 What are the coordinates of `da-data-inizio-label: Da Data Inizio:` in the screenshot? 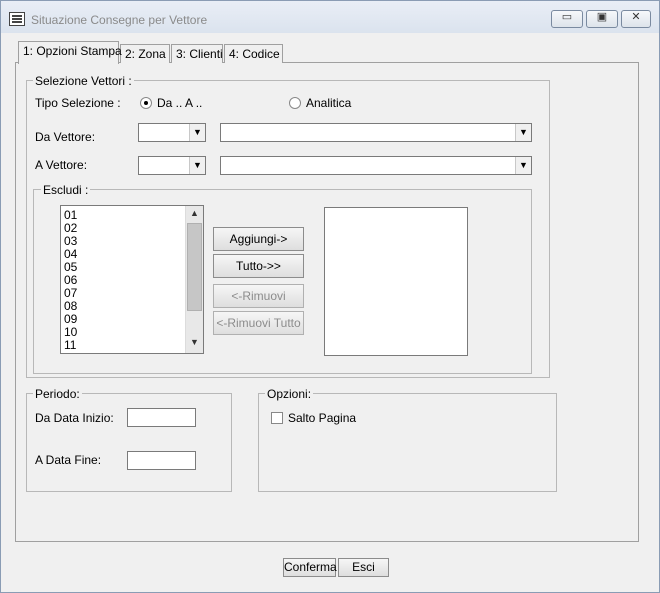 It's located at (74, 418).